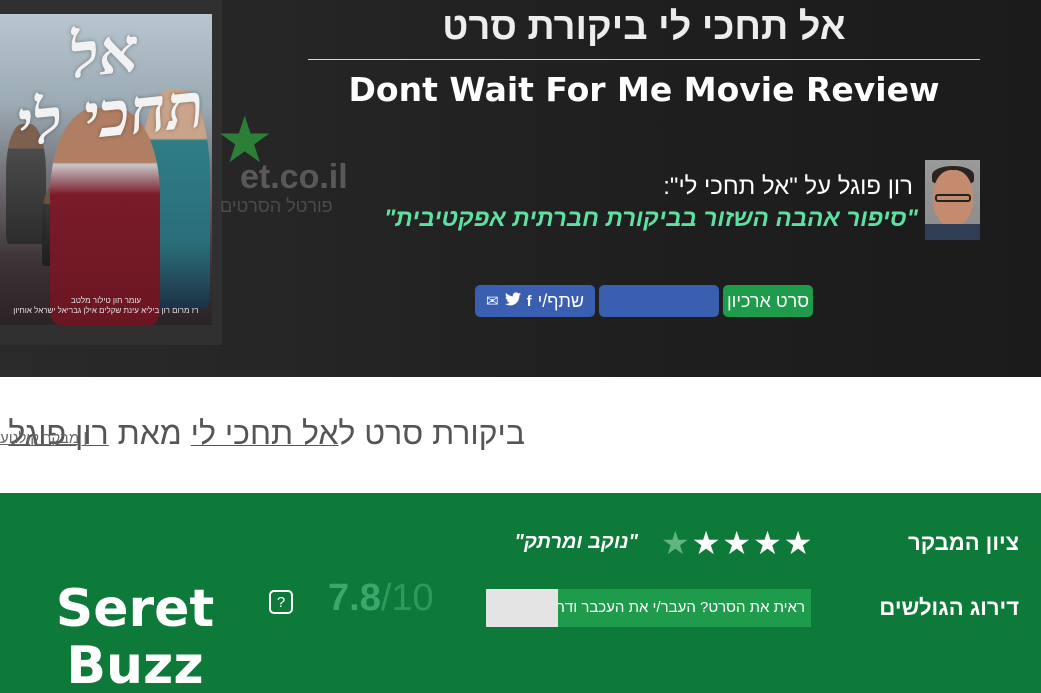  I want to click on user-score-max: 10, so click(412, 598).